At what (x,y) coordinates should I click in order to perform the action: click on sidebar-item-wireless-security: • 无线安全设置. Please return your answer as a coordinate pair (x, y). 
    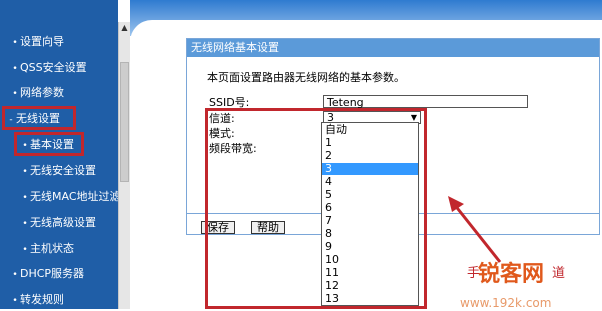
    Looking at the image, I should click on (58, 171).